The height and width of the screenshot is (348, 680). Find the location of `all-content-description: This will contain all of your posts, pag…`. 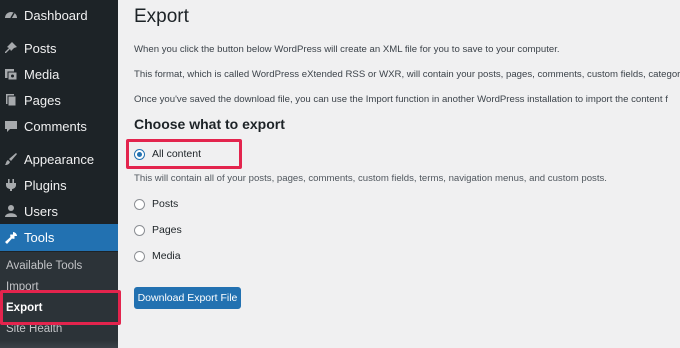

all-content-description: This will contain all of your posts, pag… is located at coordinates (370, 178).